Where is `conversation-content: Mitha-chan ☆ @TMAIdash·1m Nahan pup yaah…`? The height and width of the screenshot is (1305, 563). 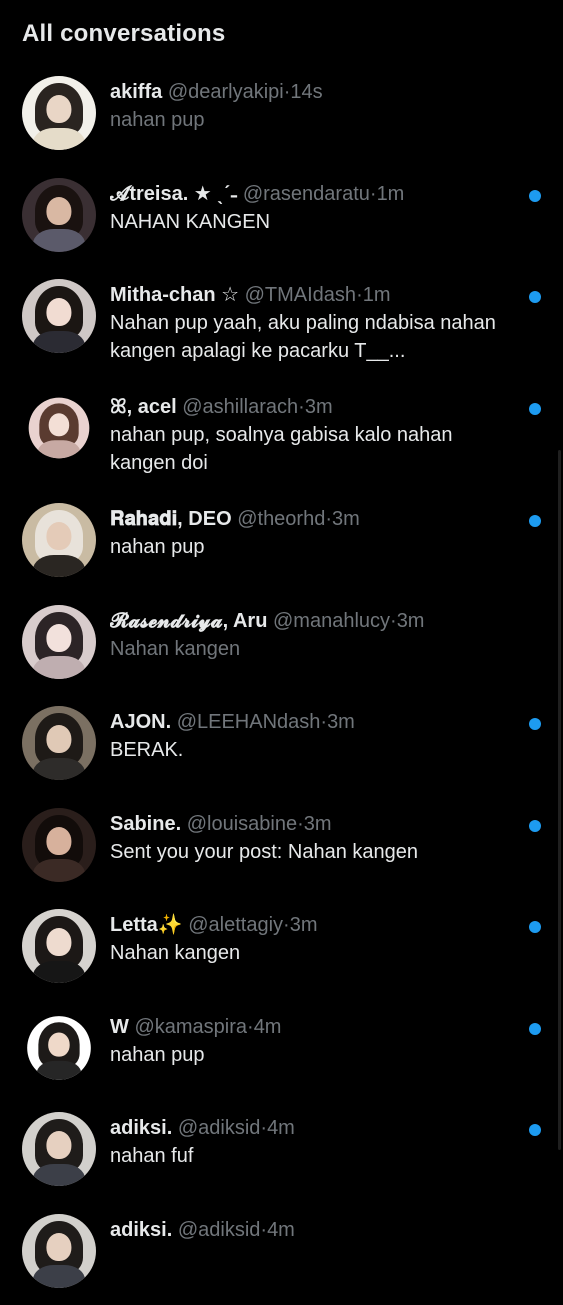
conversation-content: Mitha-chan ☆ @TMAIdash·1m Nahan pup yaah… is located at coordinates (316, 323).